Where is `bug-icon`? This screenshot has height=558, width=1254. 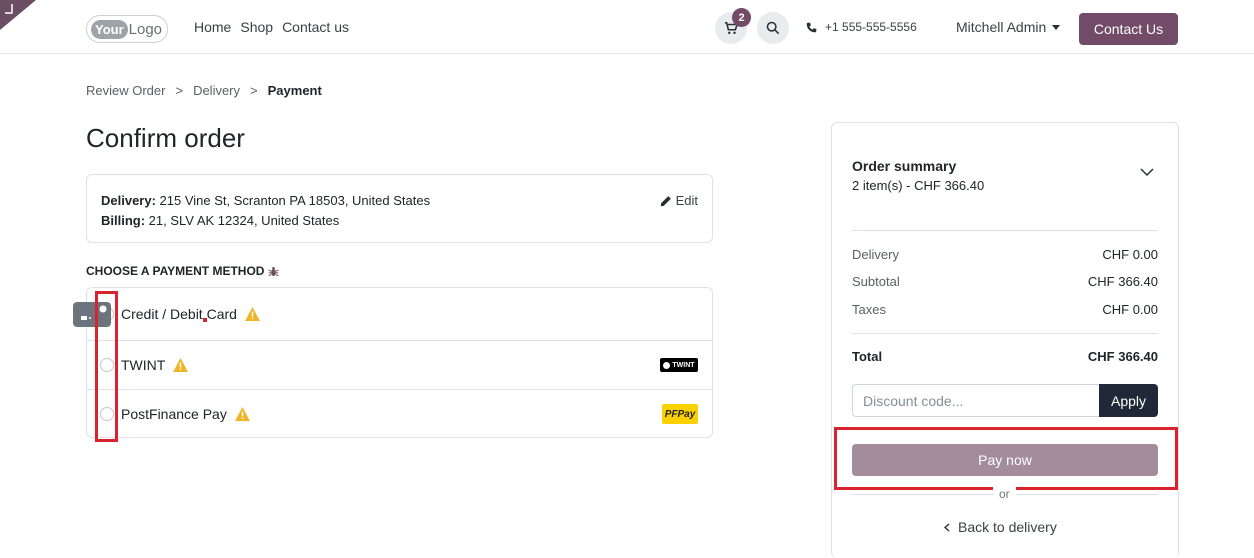
bug-icon is located at coordinates (273, 271).